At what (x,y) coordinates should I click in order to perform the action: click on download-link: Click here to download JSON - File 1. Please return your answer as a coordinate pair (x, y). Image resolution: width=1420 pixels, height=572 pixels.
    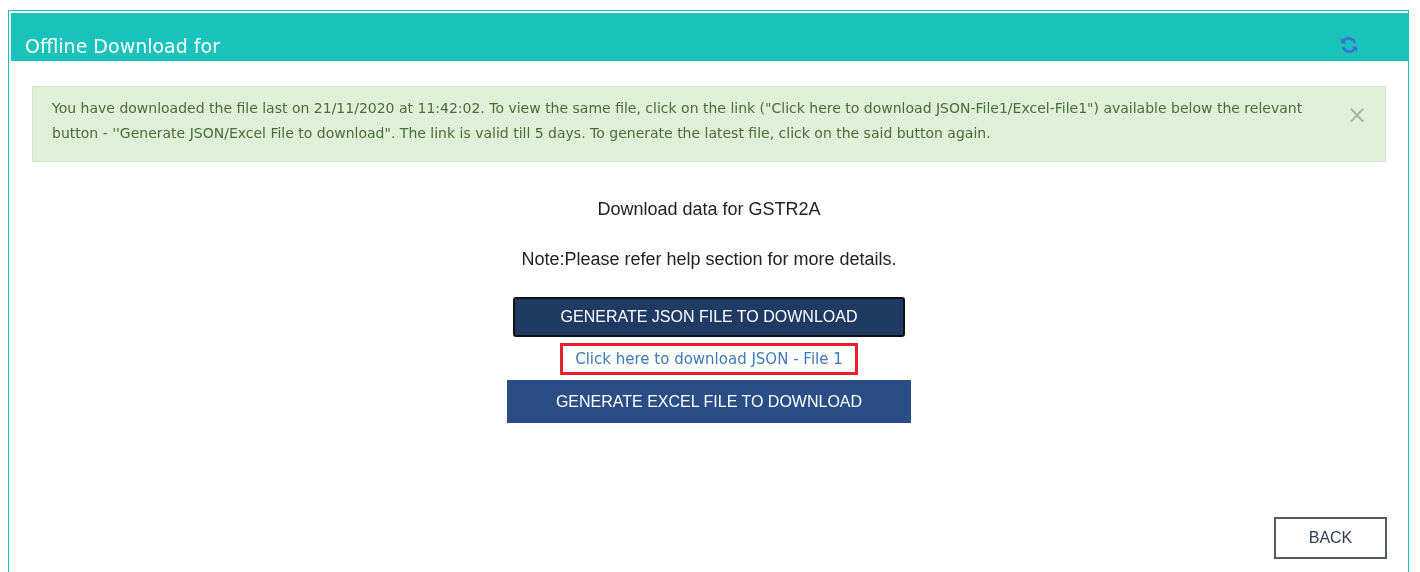
    Looking at the image, I should click on (709, 359).